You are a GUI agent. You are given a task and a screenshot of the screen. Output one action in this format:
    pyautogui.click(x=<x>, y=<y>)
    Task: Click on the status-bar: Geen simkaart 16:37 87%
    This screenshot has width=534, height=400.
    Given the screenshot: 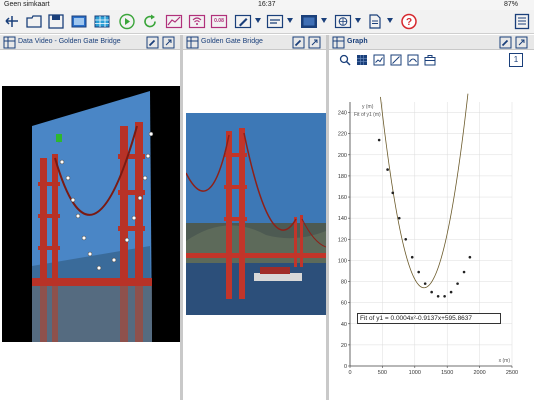 What is the action you would take?
    pyautogui.click(x=267, y=5)
    